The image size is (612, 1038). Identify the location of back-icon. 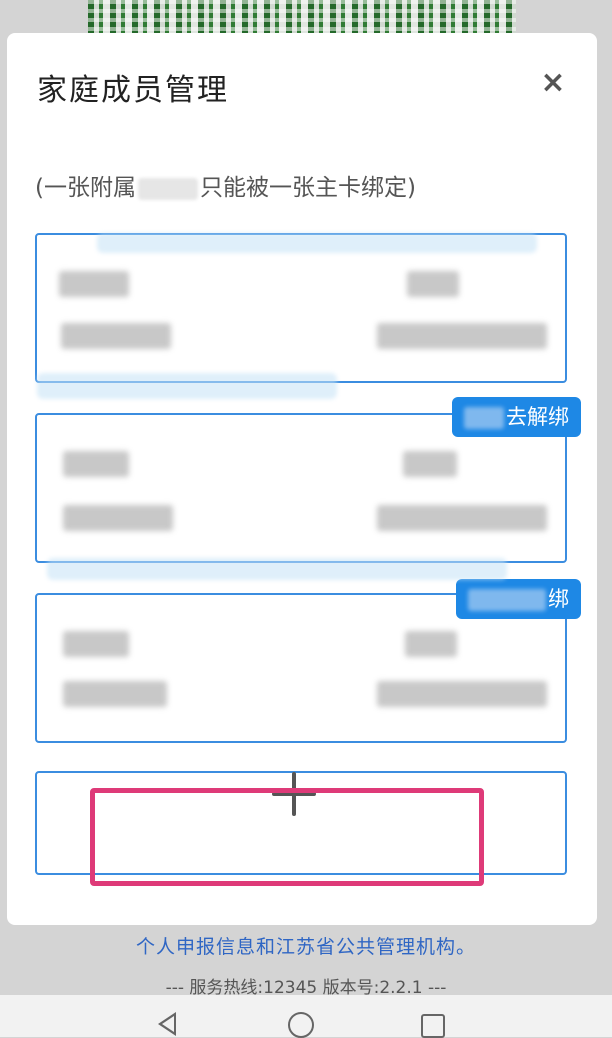
(167, 1024).